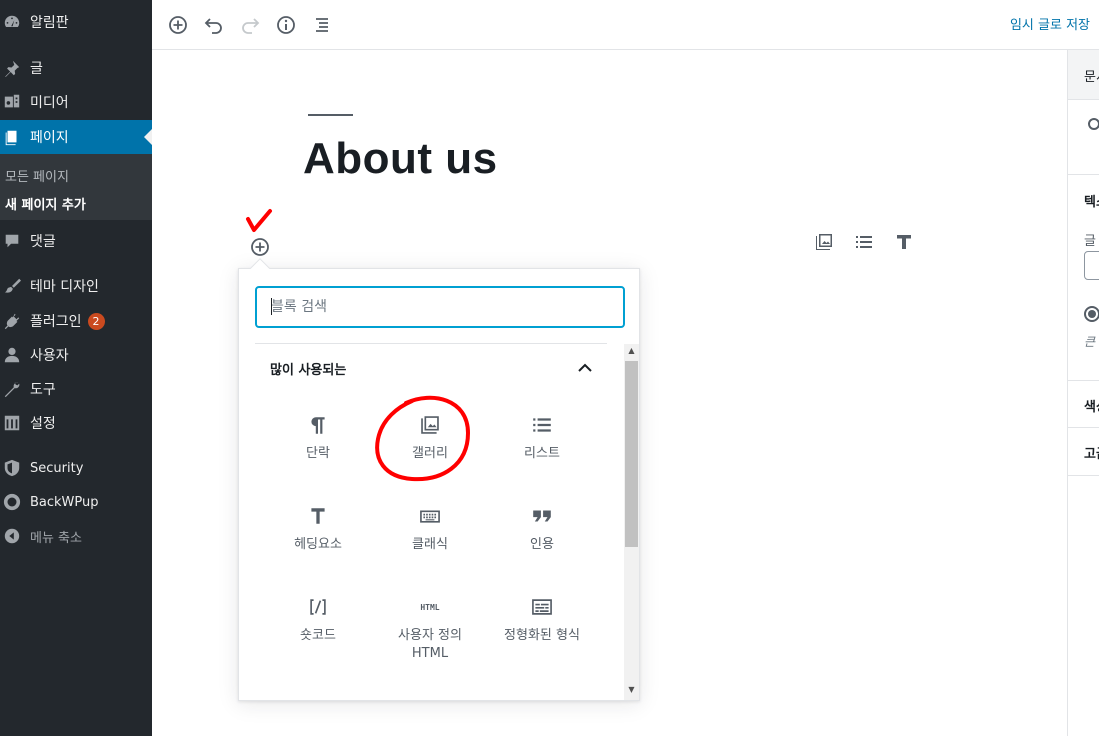  What do you see at coordinates (12, 286) in the screenshot?
I see `brush-icon` at bounding box center [12, 286].